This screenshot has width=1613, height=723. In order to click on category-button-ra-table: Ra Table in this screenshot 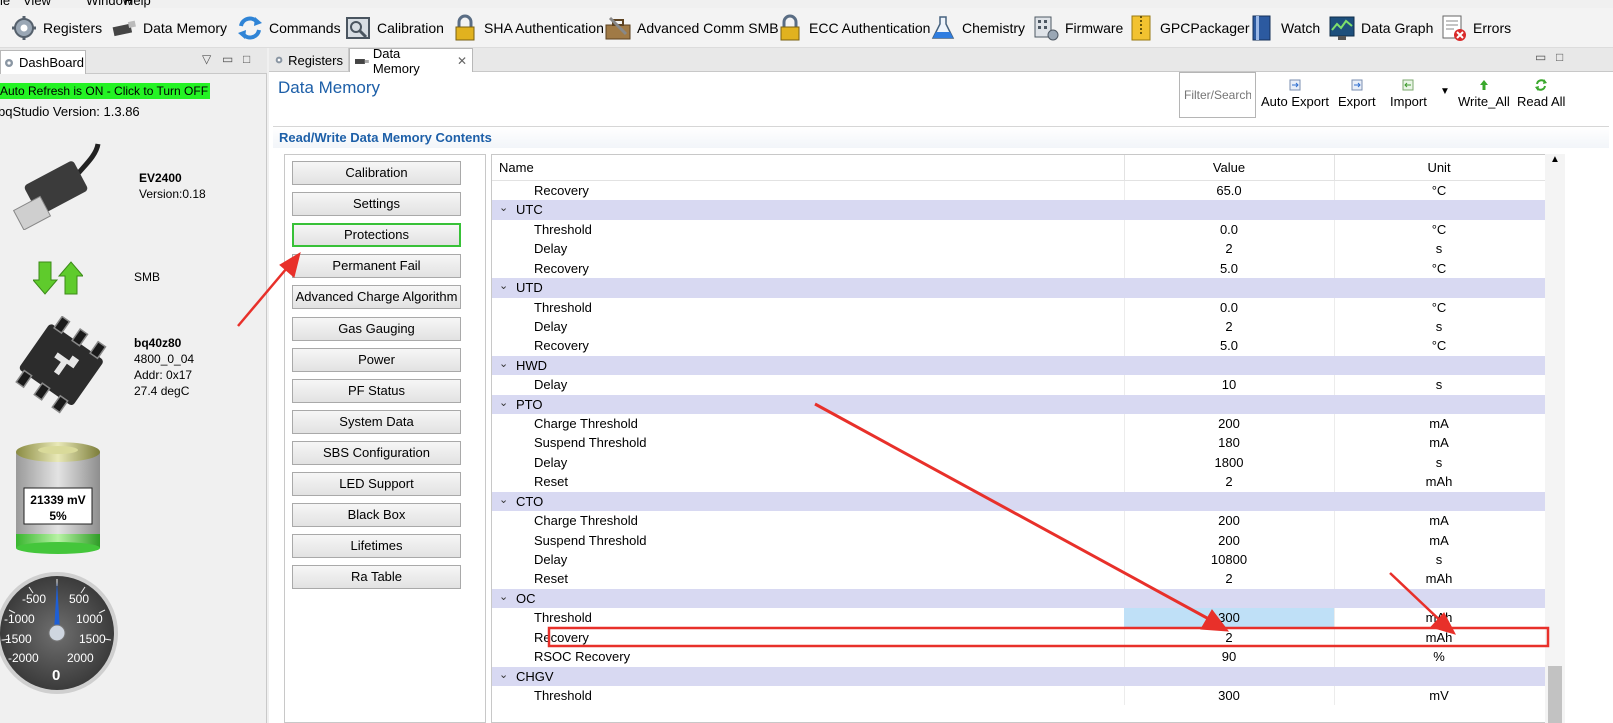, I will do `click(376, 577)`.